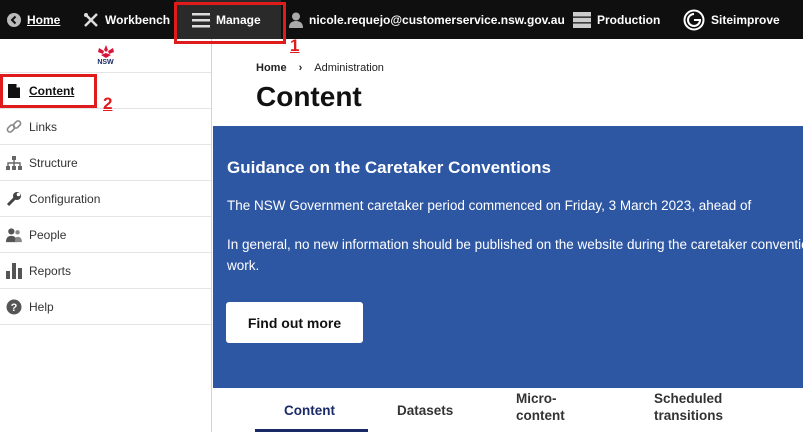 This screenshot has width=803, height=432. I want to click on sidebar-item-label: Links, so click(43, 126).